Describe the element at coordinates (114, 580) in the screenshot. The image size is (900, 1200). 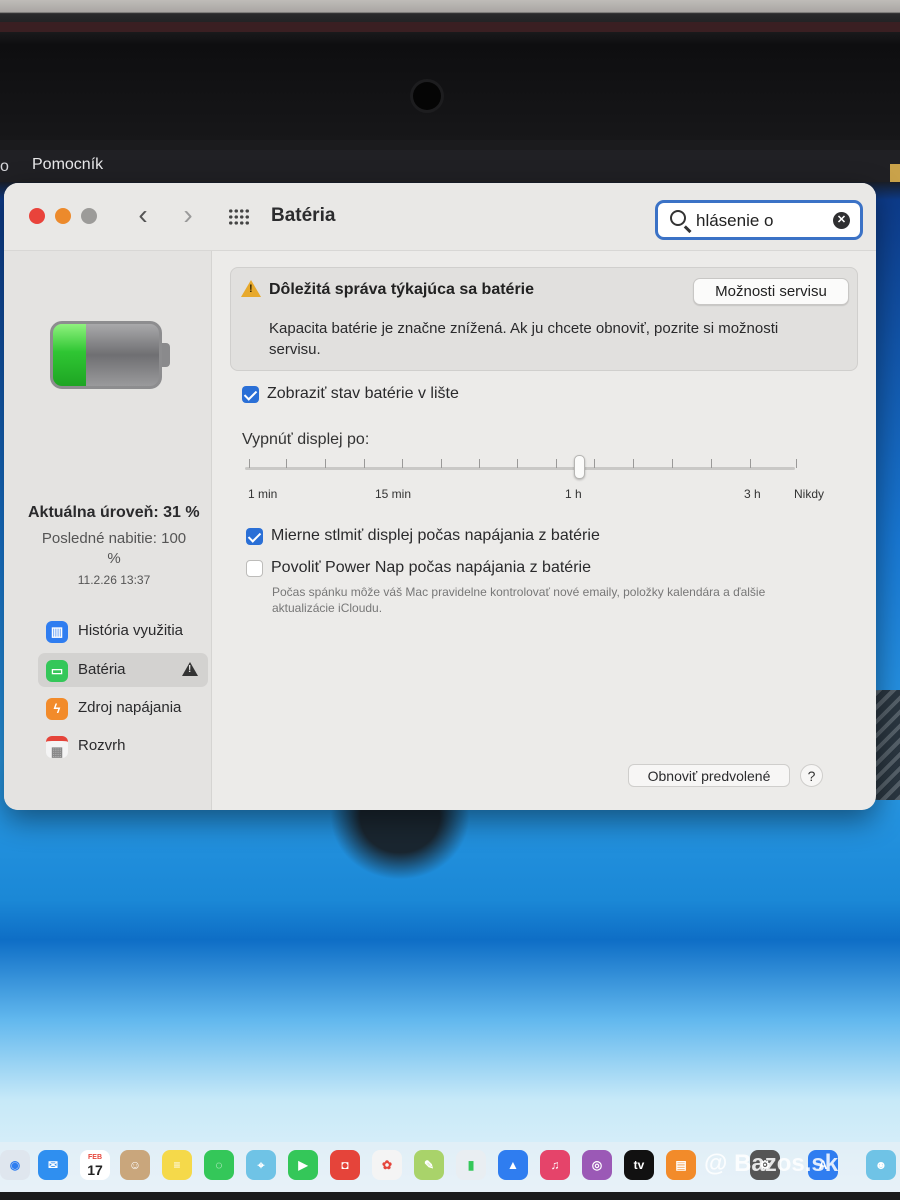
I see `last-charge-date: 11.2.26 13:37` at that location.